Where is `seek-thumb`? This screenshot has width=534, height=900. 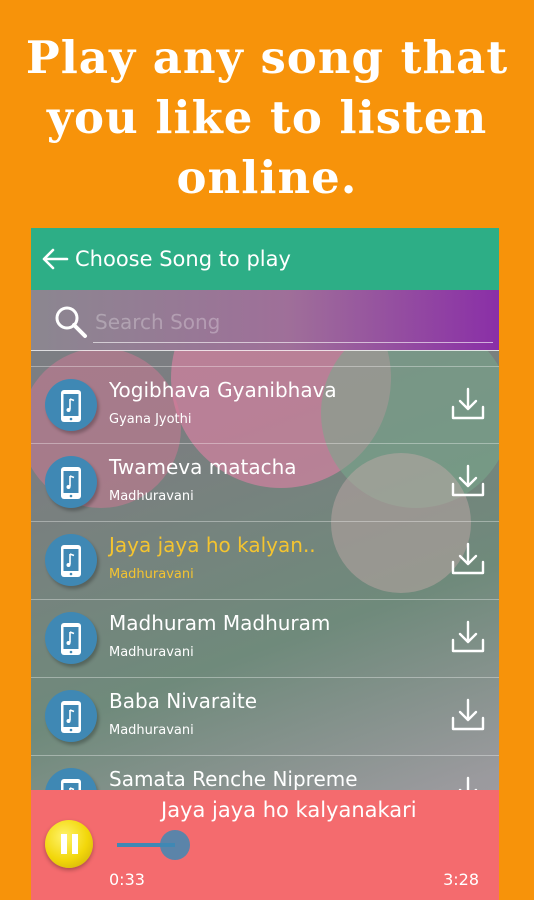 seek-thumb is located at coordinates (174, 845).